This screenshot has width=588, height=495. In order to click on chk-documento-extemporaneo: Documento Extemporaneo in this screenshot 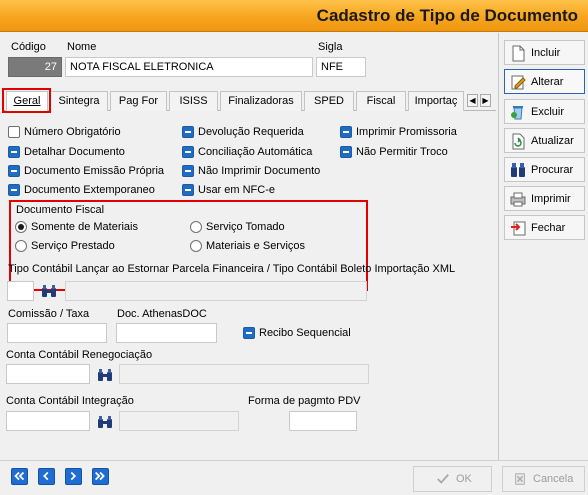, I will do `click(81, 190)`.